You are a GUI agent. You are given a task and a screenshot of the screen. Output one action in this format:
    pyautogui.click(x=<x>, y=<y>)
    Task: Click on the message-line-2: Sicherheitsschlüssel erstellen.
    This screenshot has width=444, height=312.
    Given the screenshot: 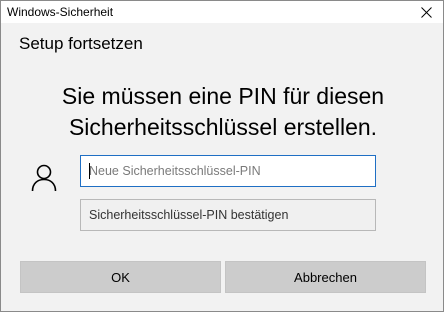 What is the action you would take?
    pyautogui.click(x=223, y=127)
    